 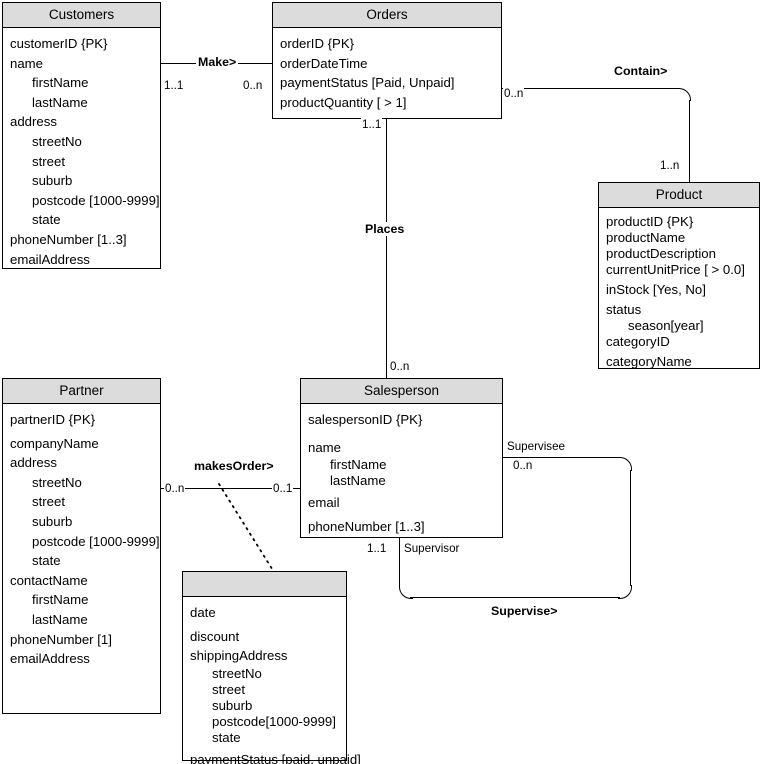 I want to click on relationship-line-supervise-right, so click(x=630, y=528).